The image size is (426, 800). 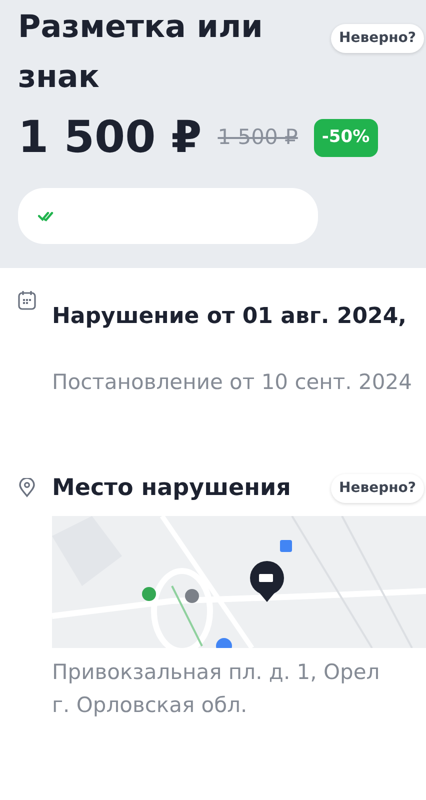 What do you see at coordinates (171, 488) in the screenshot?
I see `section-title: Место нарушения` at bounding box center [171, 488].